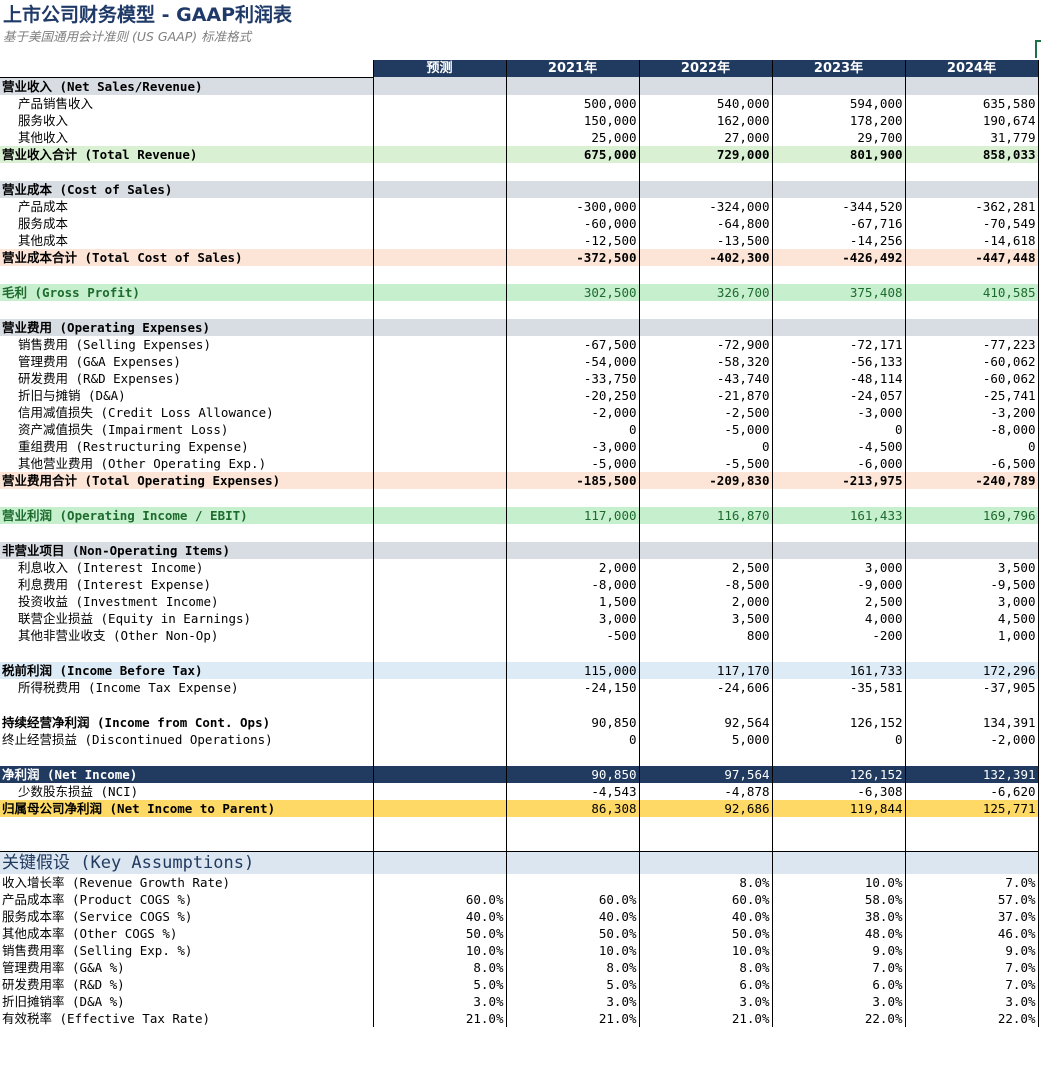  What do you see at coordinates (572, 292) in the screenshot?
I see `value-cell: 302,500` at bounding box center [572, 292].